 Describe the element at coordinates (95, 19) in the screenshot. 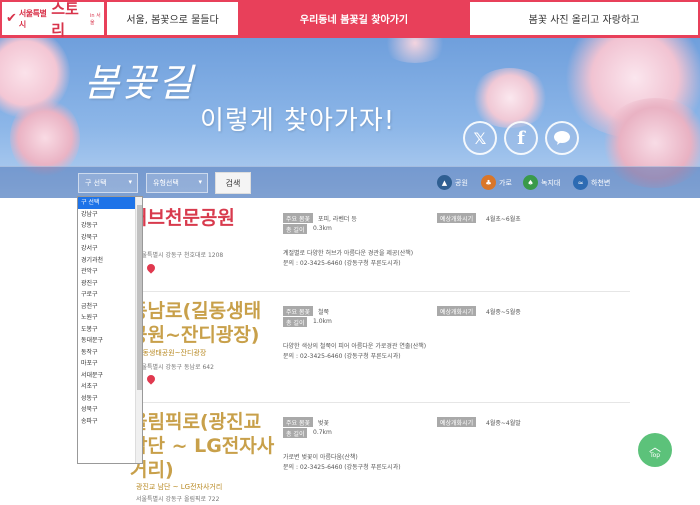

I see `logo-text-tiny: in 서울` at that location.